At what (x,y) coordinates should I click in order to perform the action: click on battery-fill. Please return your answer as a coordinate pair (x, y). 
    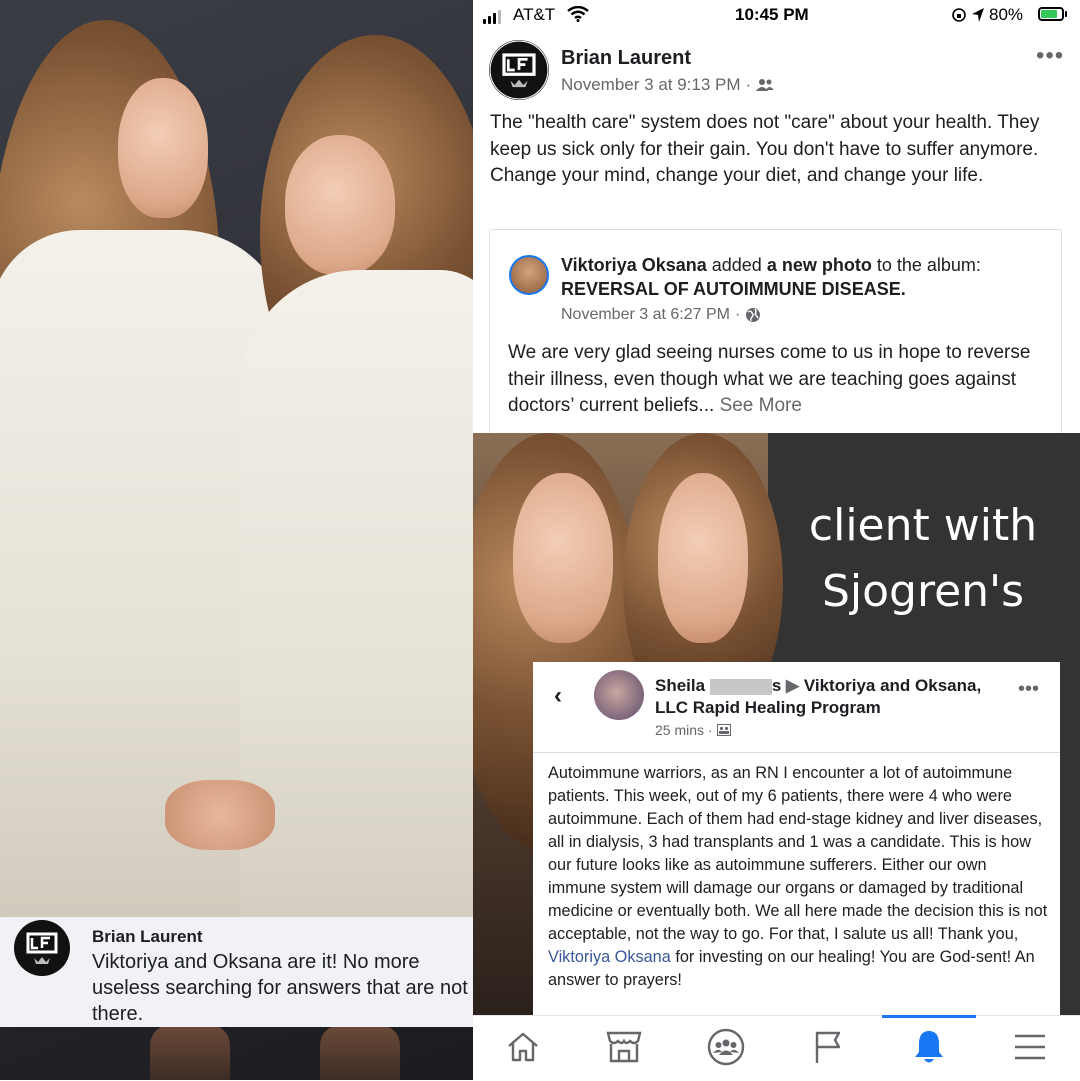
    Looking at the image, I should click on (1049, 14).